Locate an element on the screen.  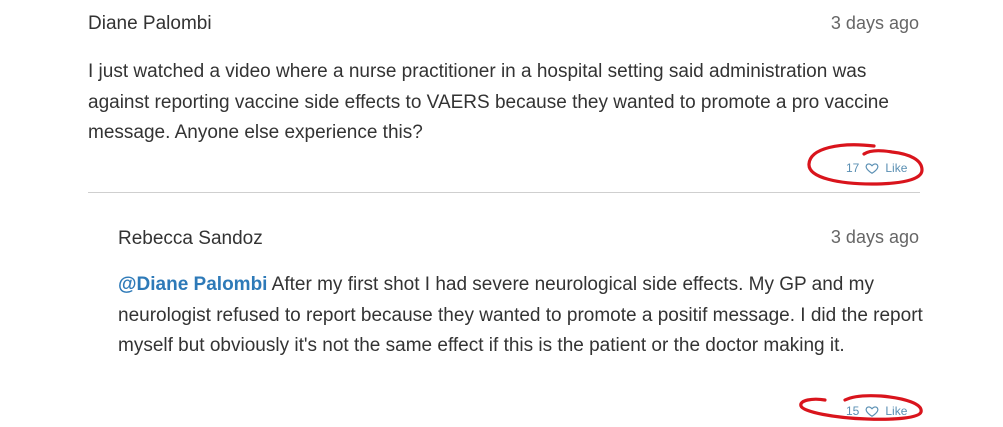
comment-author: Rebecca Sandoz is located at coordinates (190, 239).